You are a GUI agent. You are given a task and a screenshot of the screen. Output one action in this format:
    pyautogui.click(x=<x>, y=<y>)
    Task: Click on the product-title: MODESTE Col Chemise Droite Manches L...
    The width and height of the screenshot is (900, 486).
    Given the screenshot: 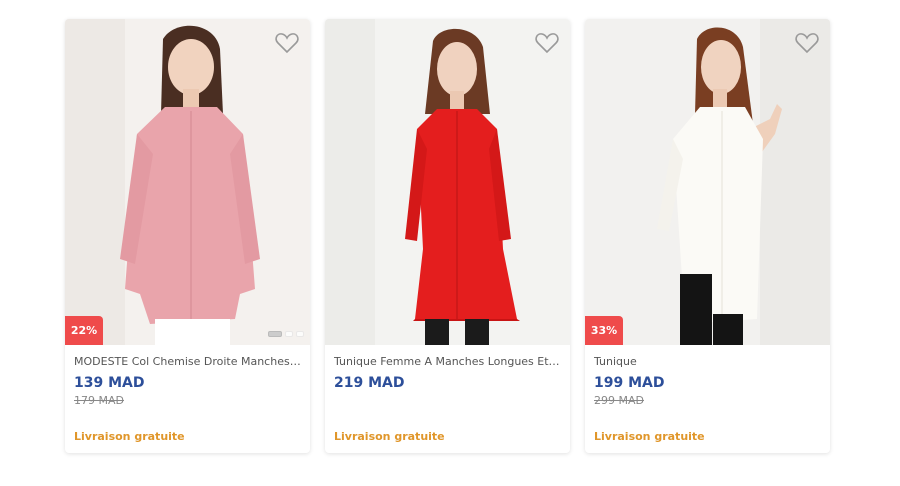 What is the action you would take?
    pyautogui.click(x=188, y=362)
    